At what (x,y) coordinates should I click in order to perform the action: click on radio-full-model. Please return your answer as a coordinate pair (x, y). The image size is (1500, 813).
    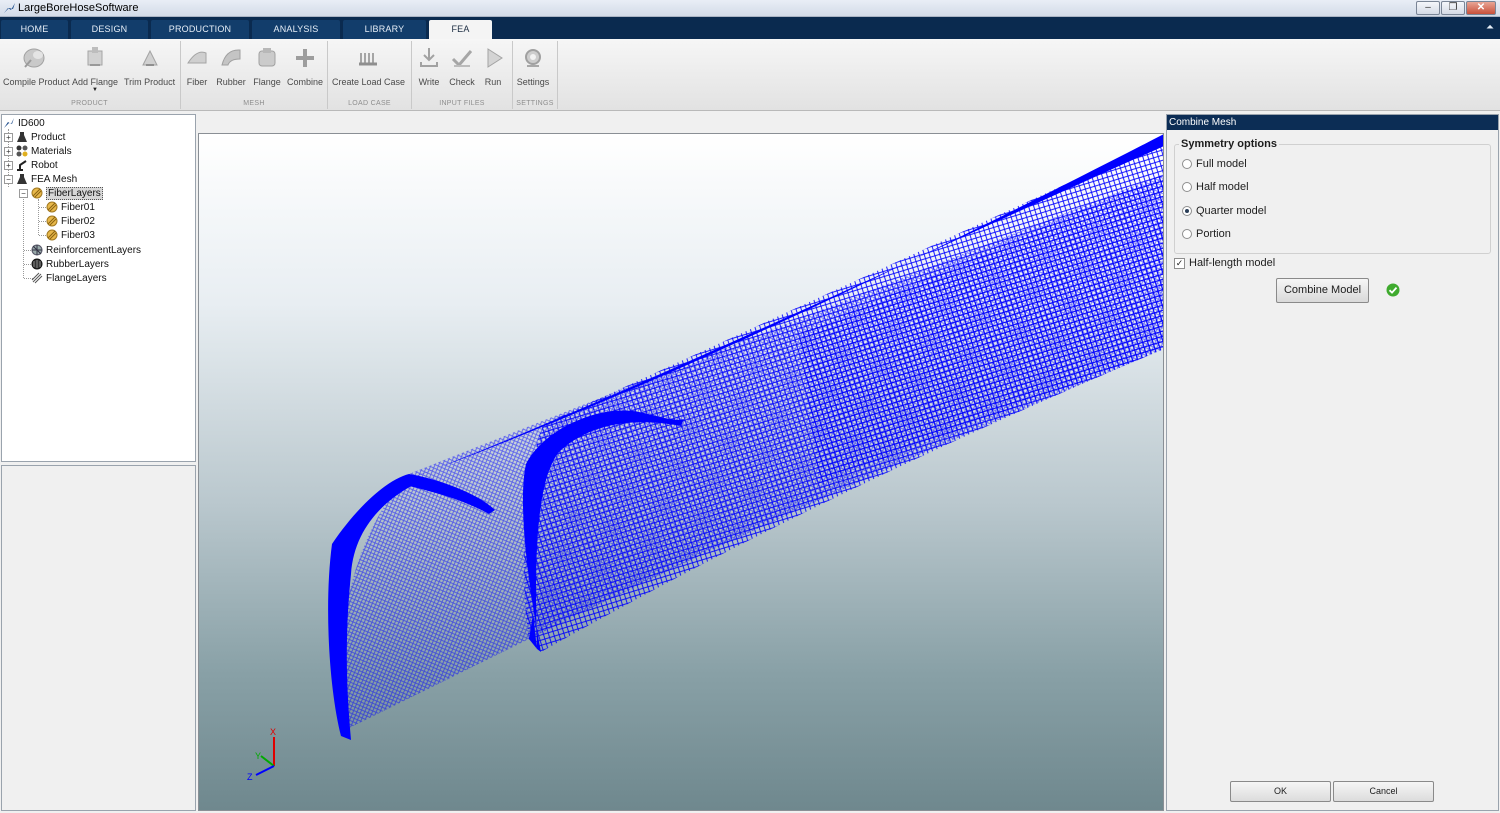
    Looking at the image, I should click on (1187, 164).